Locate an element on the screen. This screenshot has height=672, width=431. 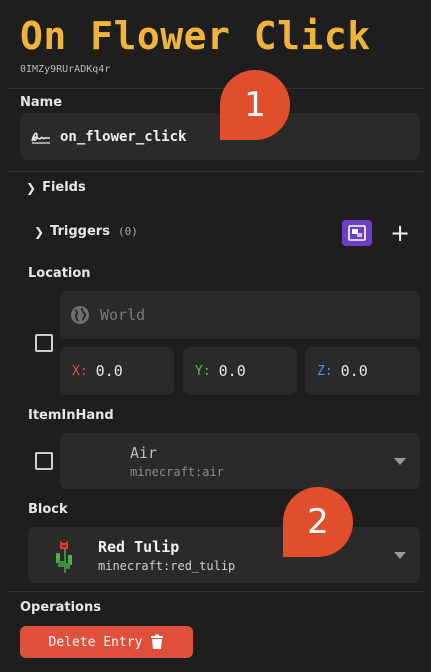
block-label: Block is located at coordinates (48, 509).